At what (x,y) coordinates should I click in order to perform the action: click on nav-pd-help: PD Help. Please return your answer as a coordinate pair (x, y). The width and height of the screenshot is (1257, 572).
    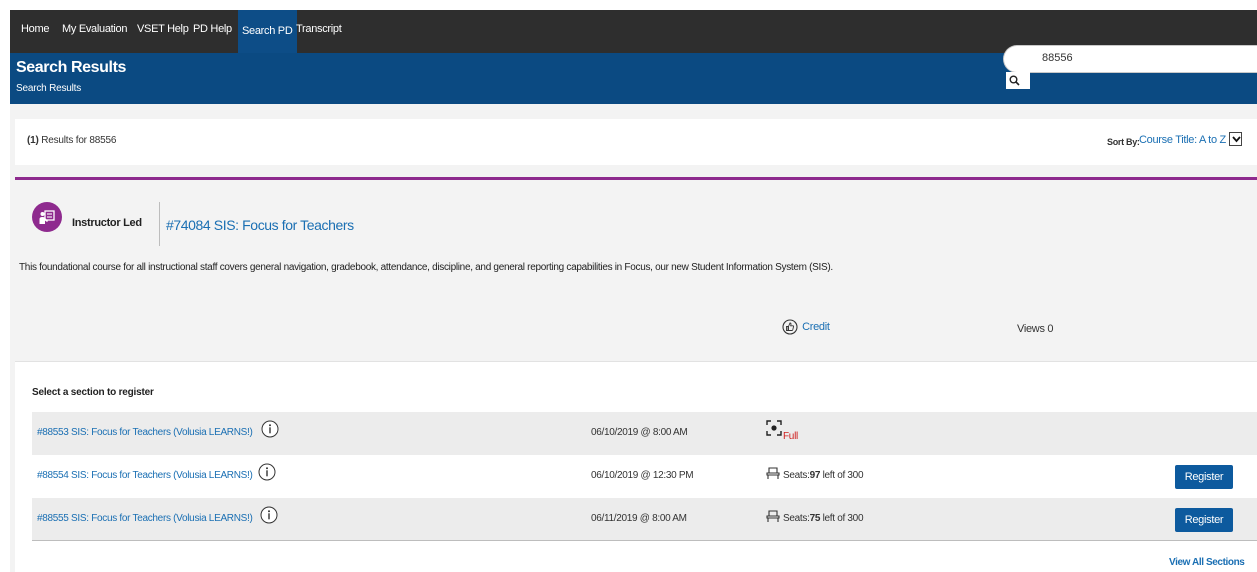
    Looking at the image, I should click on (212, 29).